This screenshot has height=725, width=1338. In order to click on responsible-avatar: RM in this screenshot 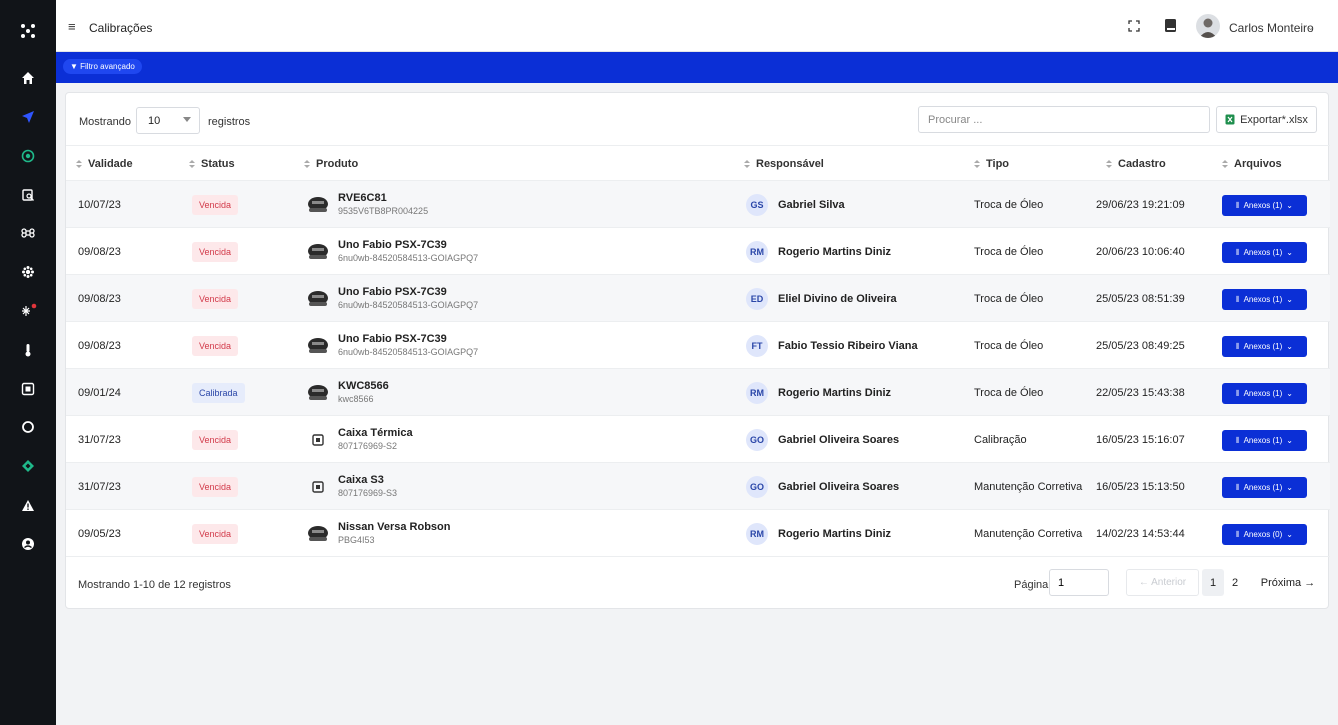, I will do `click(757, 534)`.